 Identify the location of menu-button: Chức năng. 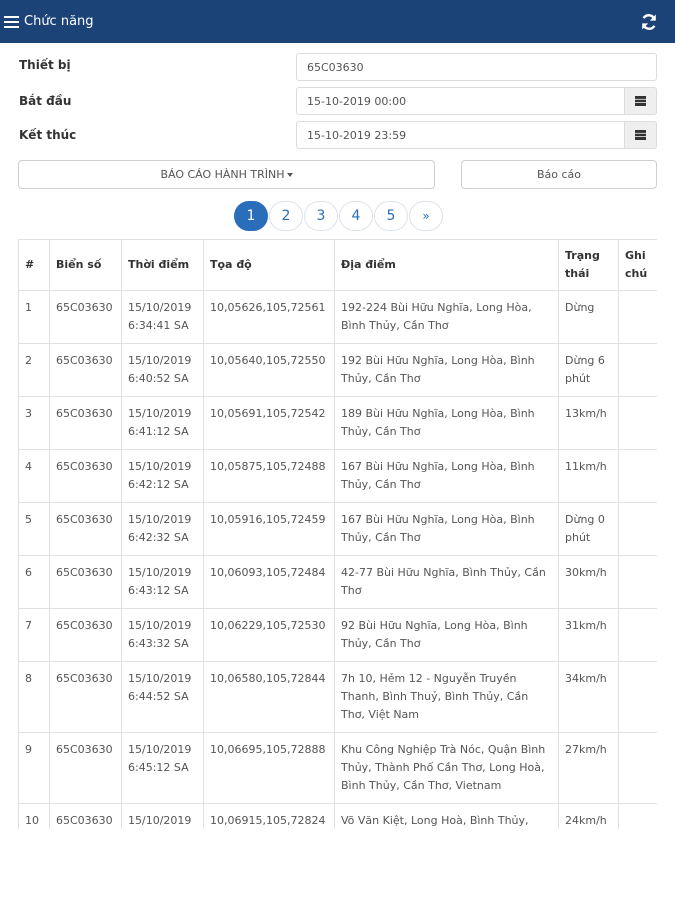
(47, 21).